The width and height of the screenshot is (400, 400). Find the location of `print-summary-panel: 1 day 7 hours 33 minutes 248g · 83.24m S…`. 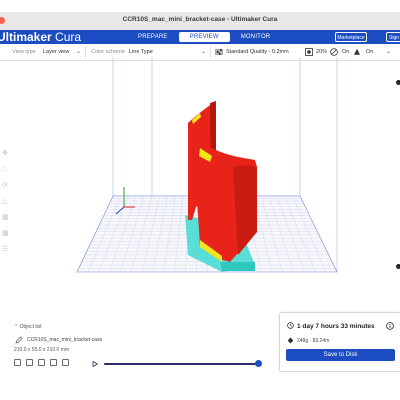

print-summary-panel: 1 day 7 hours 33 minutes 248g · 83.24m S… is located at coordinates (339, 342).